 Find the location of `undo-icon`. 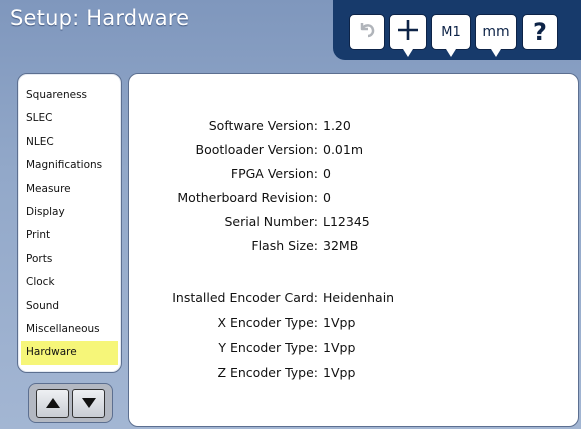

undo-icon is located at coordinates (367, 32).